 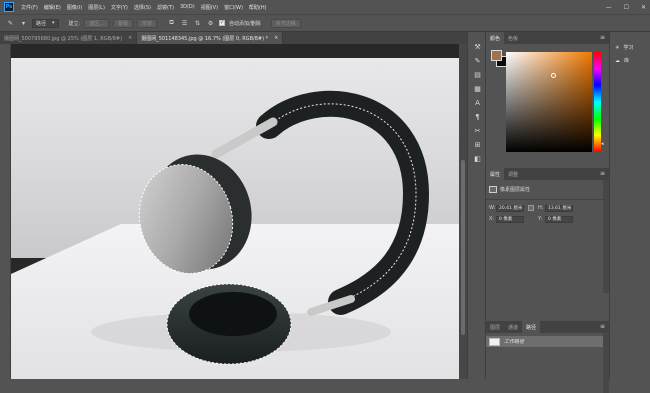 I want to click on divider, so click(x=547, y=199).